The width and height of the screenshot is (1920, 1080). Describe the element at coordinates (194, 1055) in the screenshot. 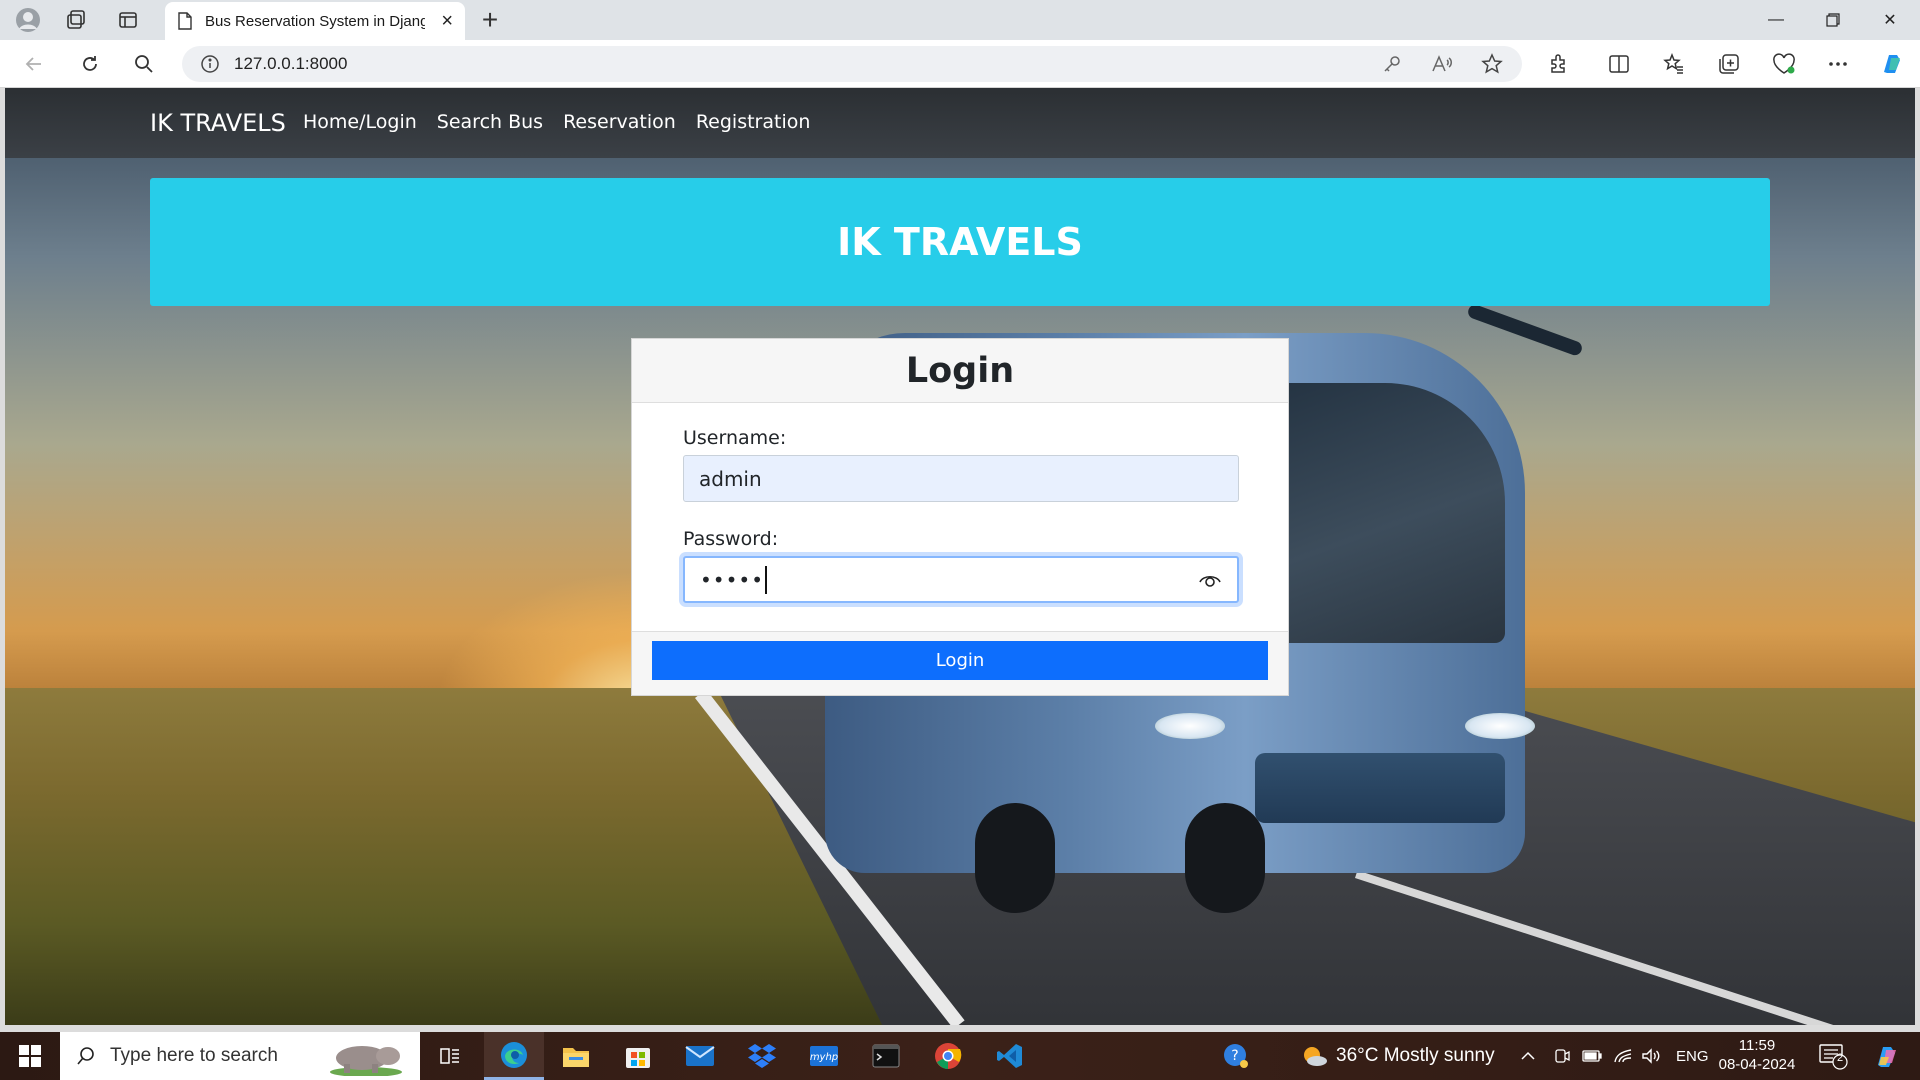

I see `taskbar-search-placeholder: Type here to search` at that location.